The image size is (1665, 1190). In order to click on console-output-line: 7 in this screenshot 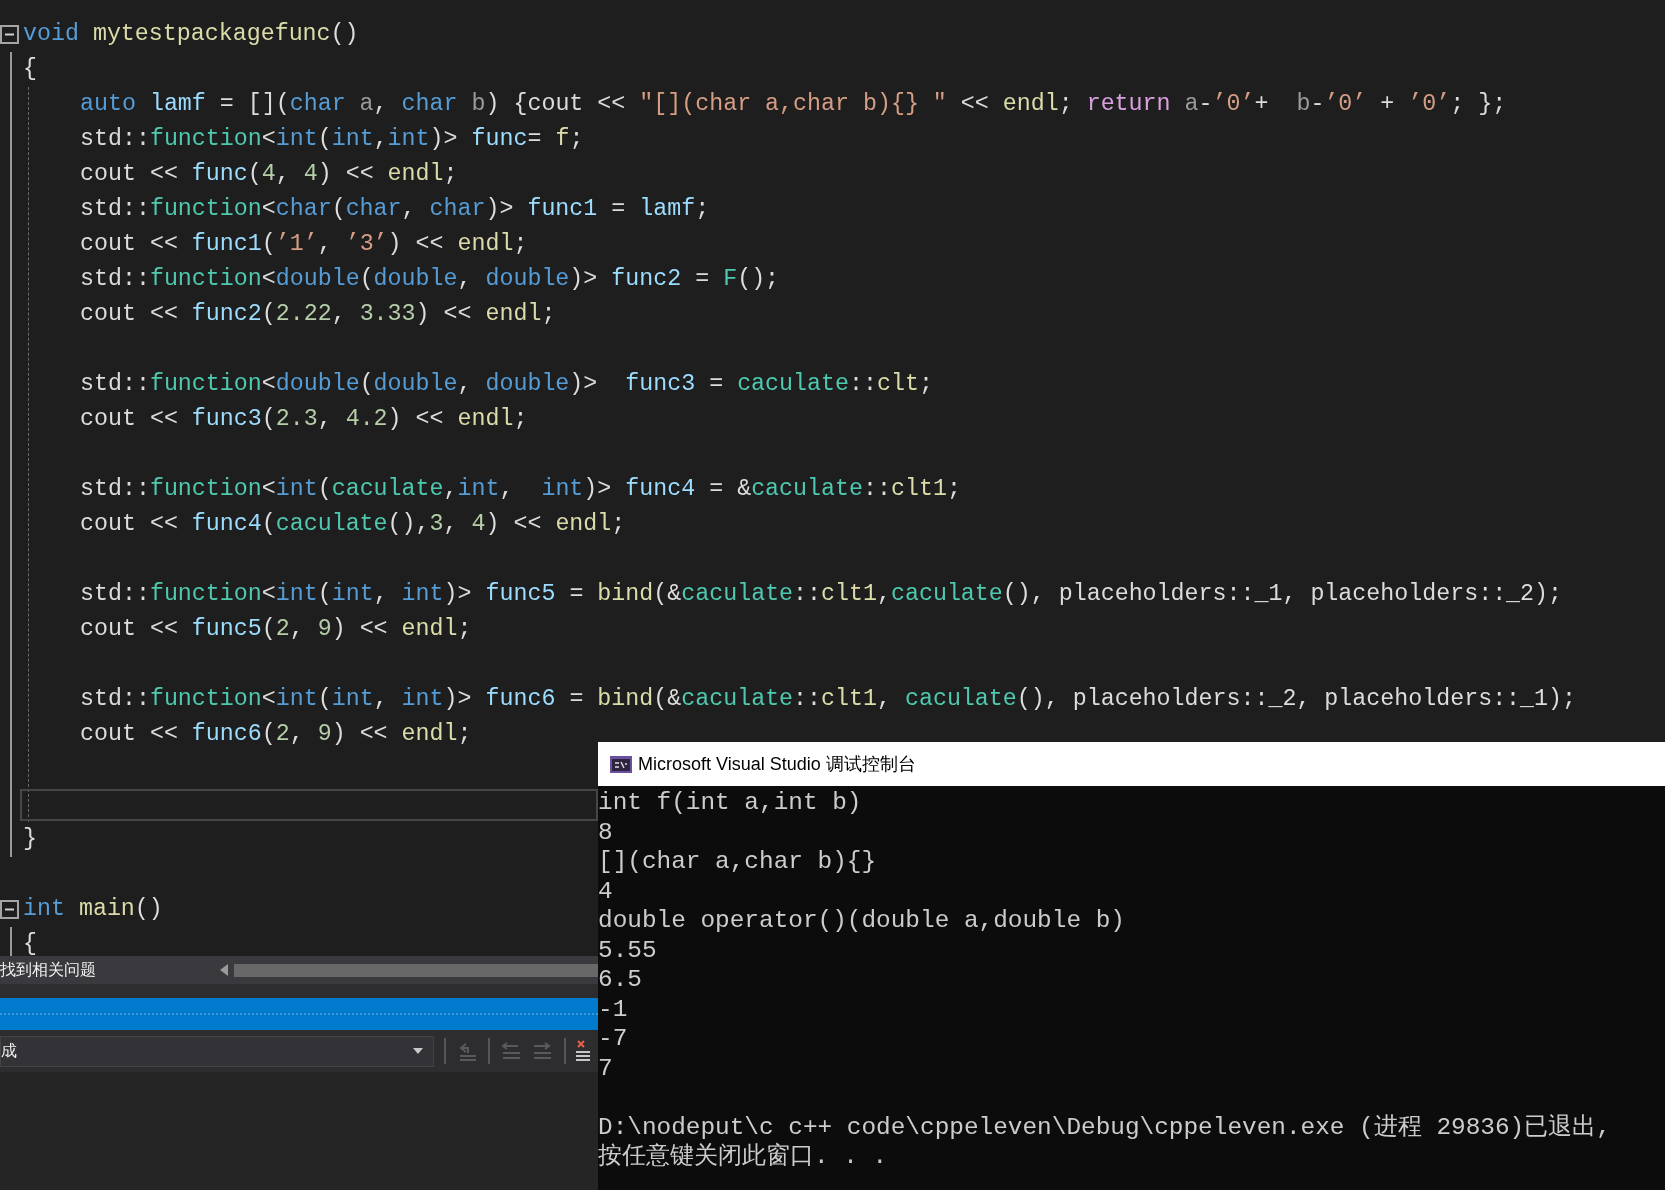, I will do `click(605, 1068)`.